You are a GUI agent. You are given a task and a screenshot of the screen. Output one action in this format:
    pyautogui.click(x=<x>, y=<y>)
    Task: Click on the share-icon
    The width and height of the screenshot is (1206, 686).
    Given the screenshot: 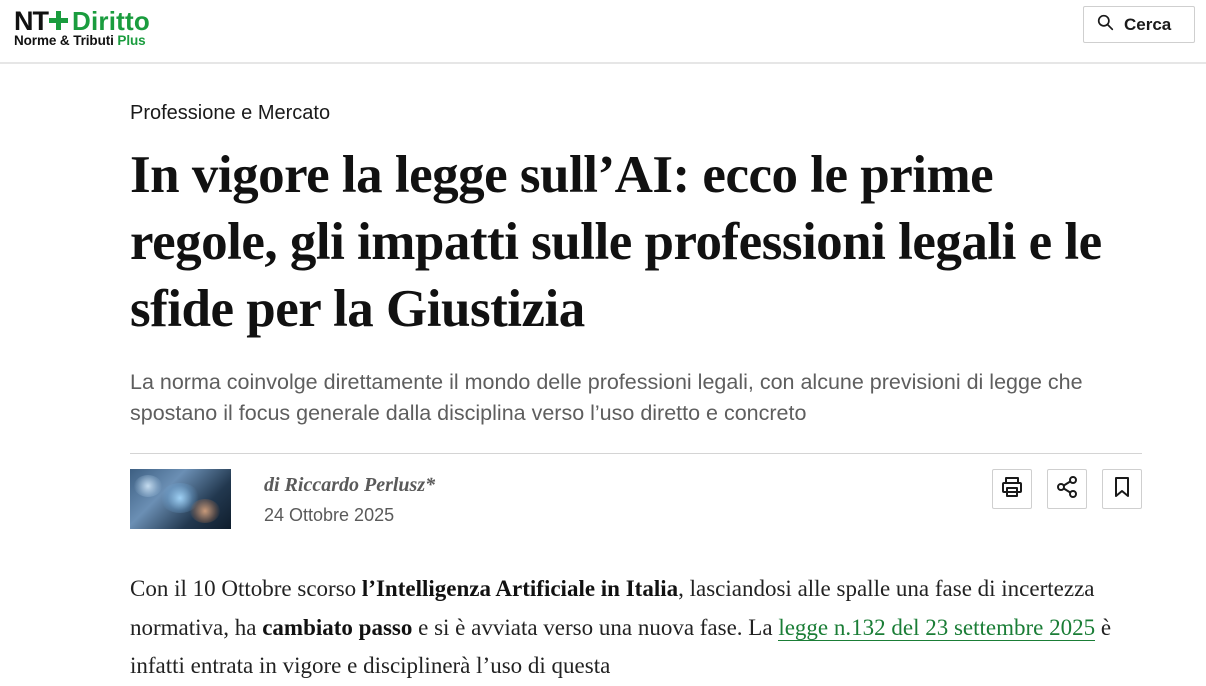 What is the action you would take?
    pyautogui.click(x=1067, y=489)
    